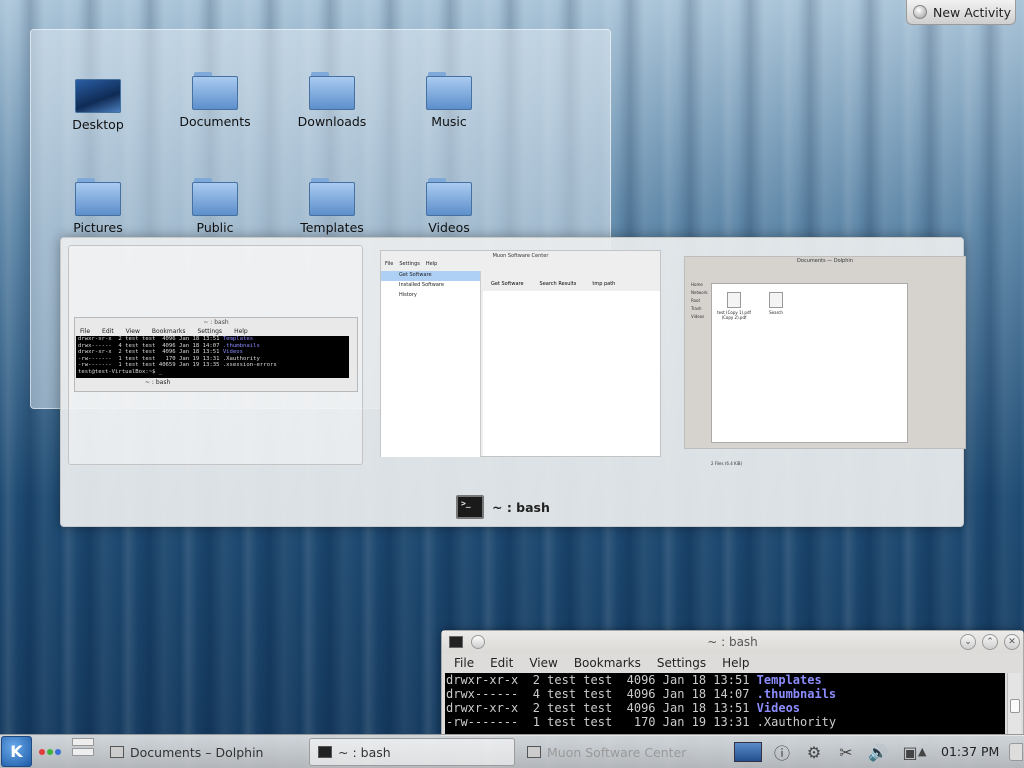 This screenshot has width=1024, height=768. Describe the element at coordinates (727, 463) in the screenshot. I see `preview-status: 2 Files (6.4 KiB)` at that location.